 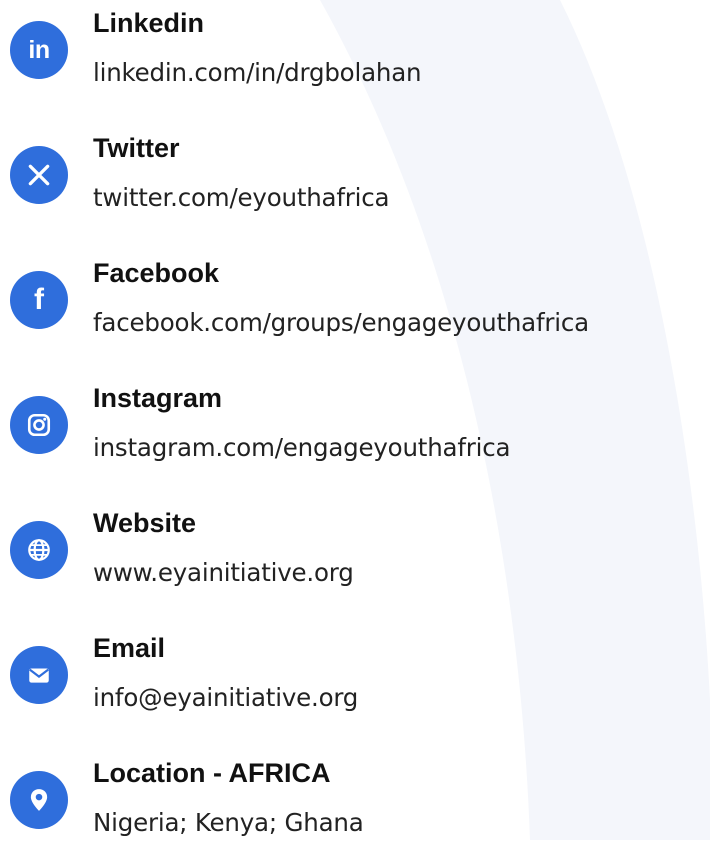 What do you see at coordinates (39, 550) in the screenshot?
I see `globe-icon` at bounding box center [39, 550].